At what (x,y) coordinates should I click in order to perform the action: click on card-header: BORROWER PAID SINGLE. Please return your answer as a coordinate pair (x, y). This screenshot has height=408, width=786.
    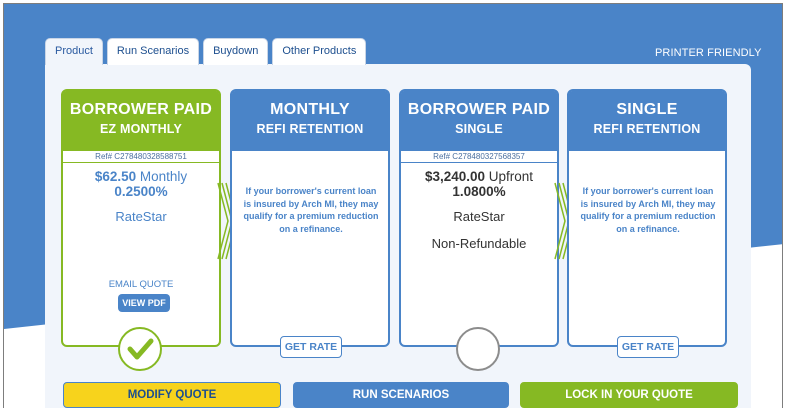
    Looking at the image, I should click on (479, 121).